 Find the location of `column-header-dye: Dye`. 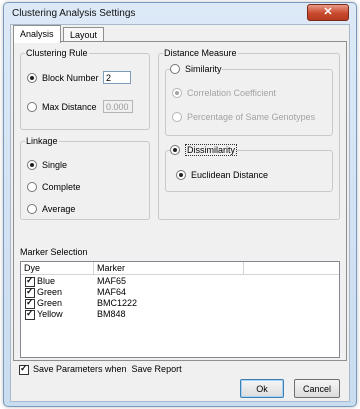

column-header-dye: Dye is located at coordinates (57, 268).